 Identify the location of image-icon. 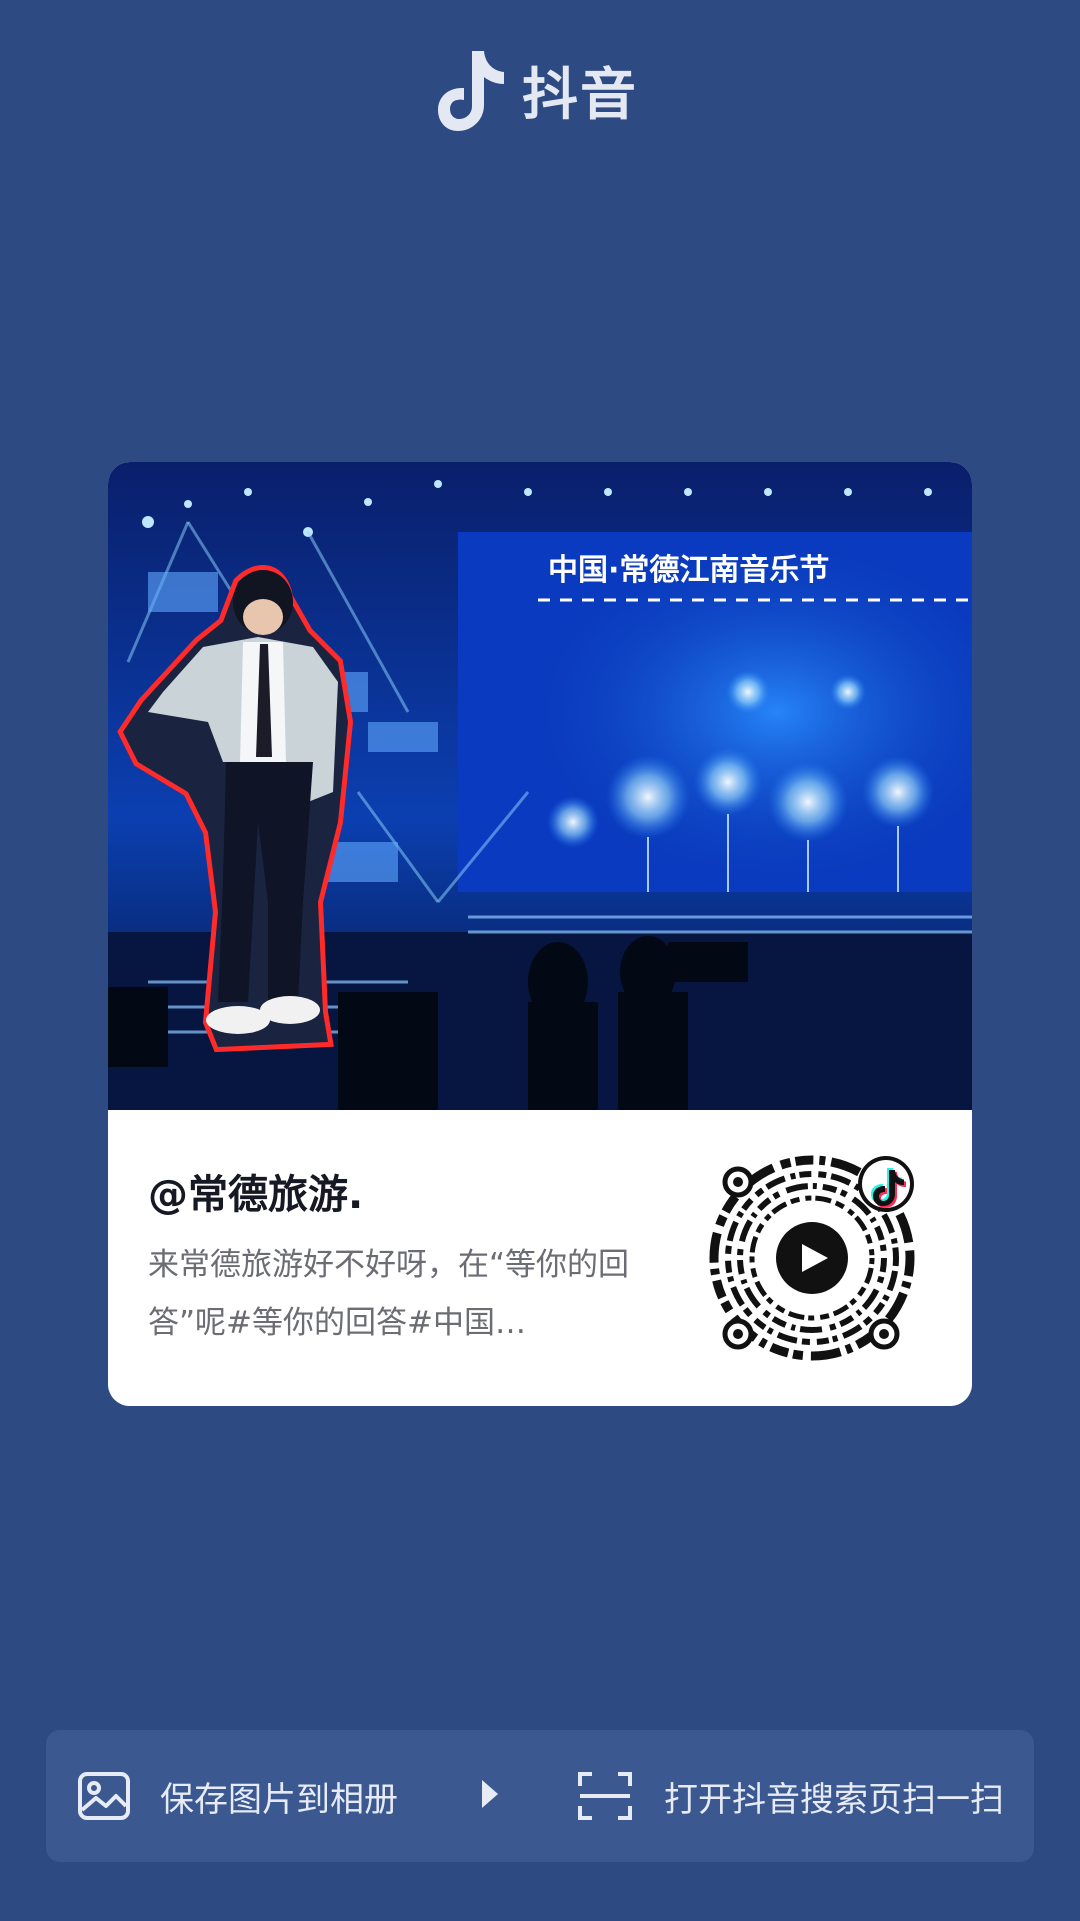
(104, 1796).